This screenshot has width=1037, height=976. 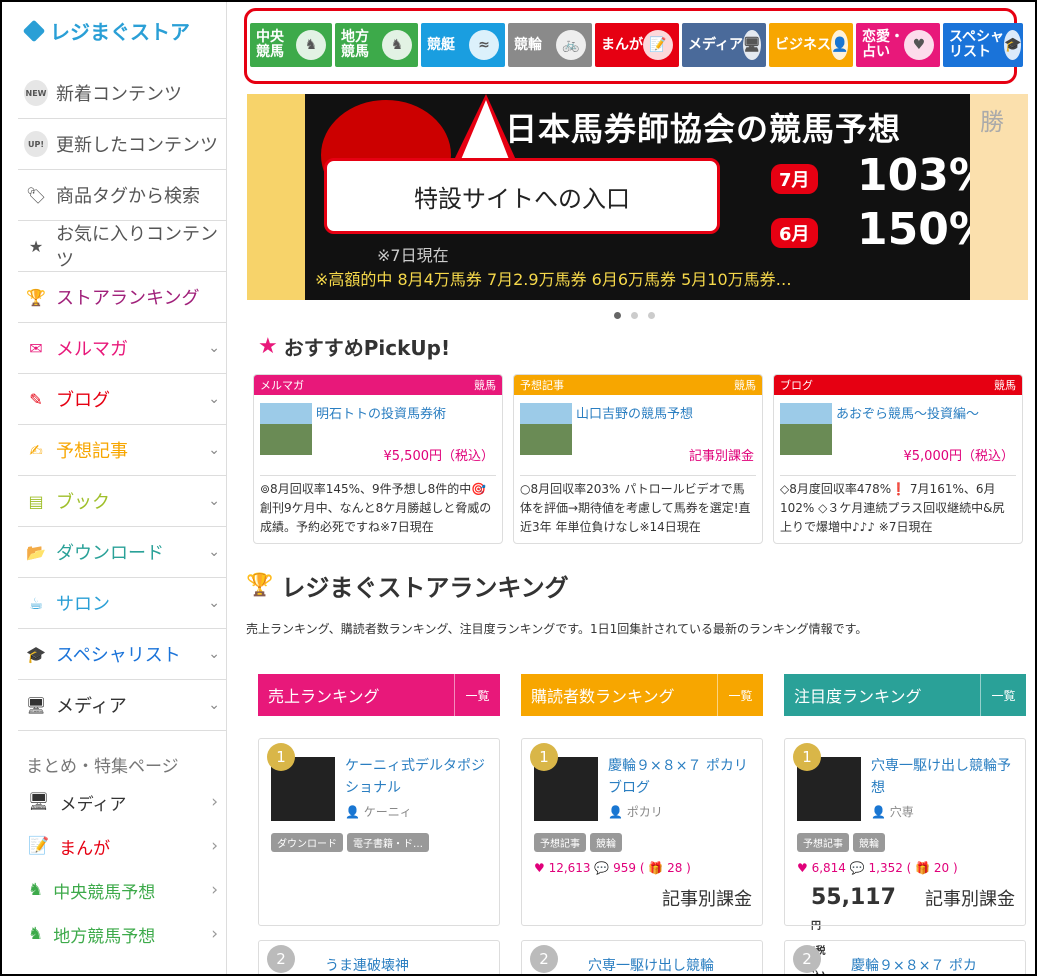 I want to click on monitor-icon: 🖥, so click(x=752, y=45).